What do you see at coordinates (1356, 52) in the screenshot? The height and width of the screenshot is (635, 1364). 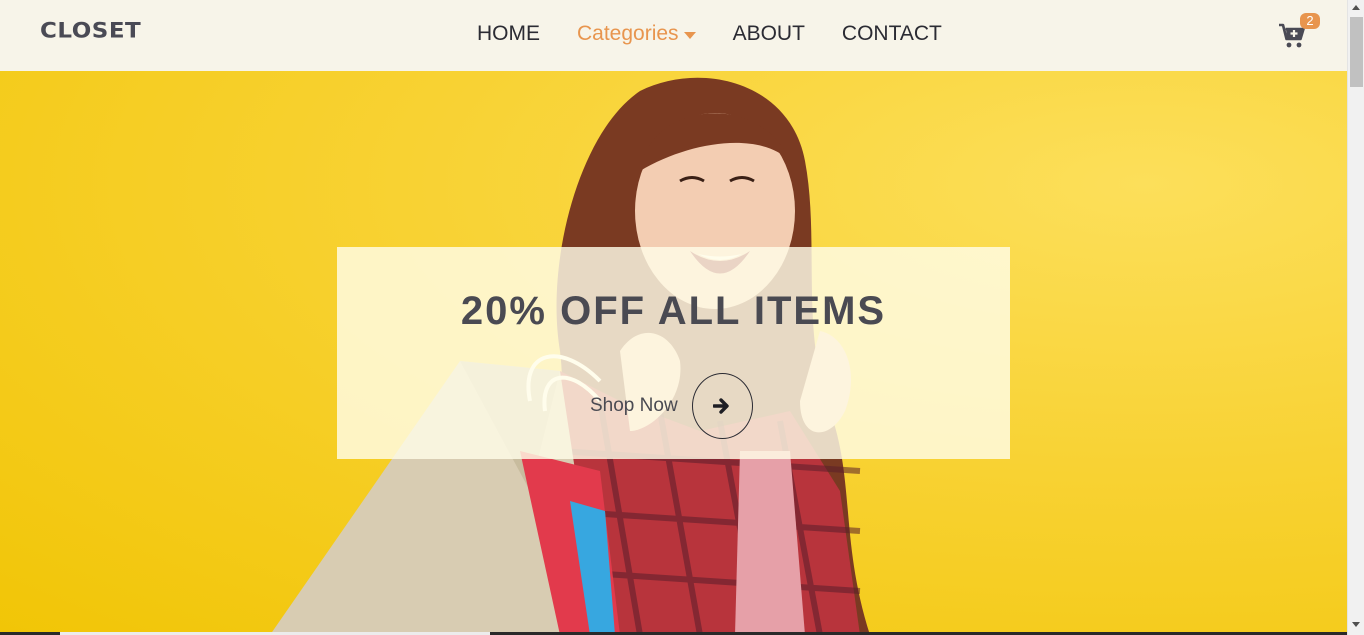 I see `scroll-thumb` at bounding box center [1356, 52].